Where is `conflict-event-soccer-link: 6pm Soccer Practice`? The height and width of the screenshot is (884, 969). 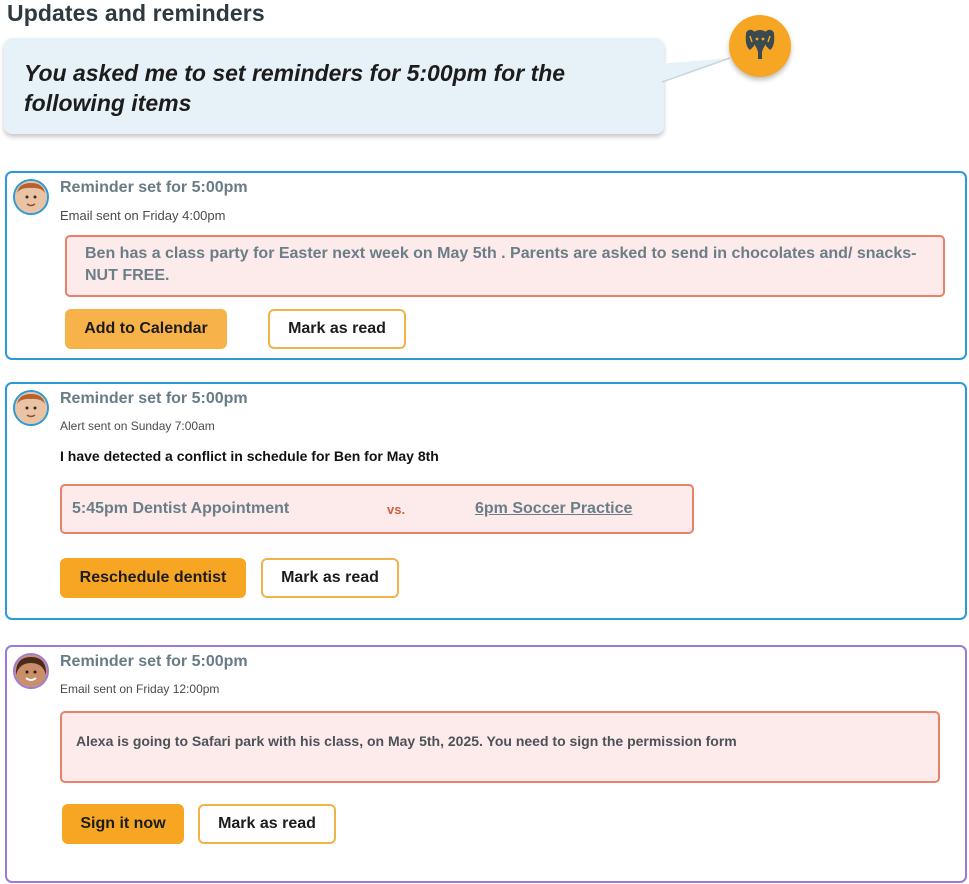 conflict-event-soccer-link: 6pm Soccer Practice is located at coordinates (553, 509).